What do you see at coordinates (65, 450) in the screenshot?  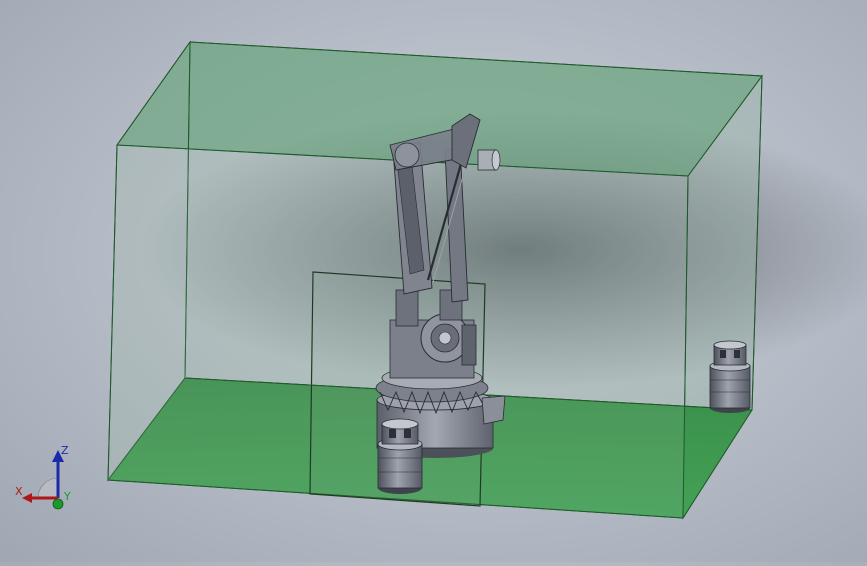 I see `z-axis-label: Z` at bounding box center [65, 450].